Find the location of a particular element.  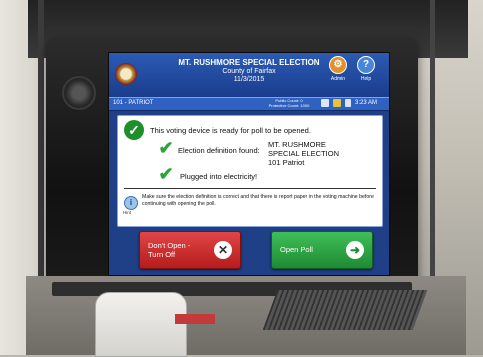

open-poll-label: Open Poll is located at coordinates (296, 249).